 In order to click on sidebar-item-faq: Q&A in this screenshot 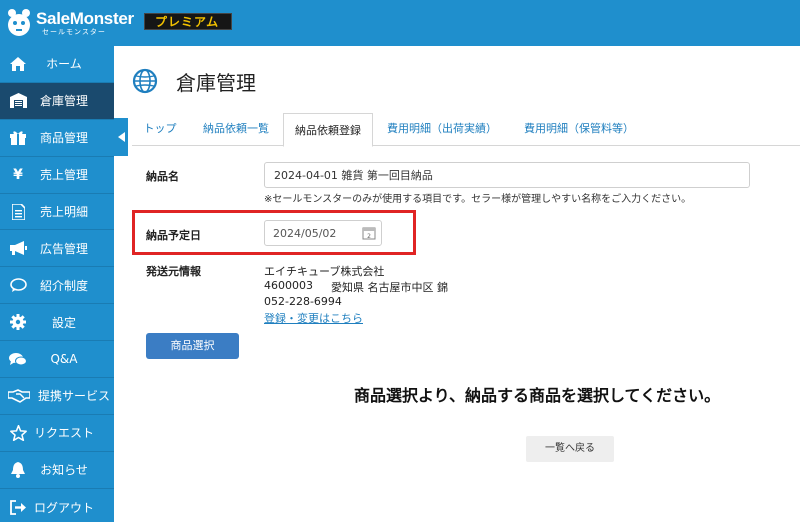, I will do `click(57, 360)`.